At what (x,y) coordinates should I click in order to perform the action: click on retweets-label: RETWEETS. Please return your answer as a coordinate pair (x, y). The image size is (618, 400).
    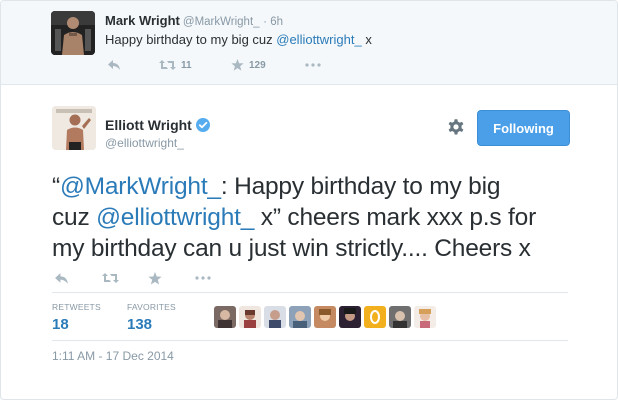
    Looking at the image, I should click on (76, 307).